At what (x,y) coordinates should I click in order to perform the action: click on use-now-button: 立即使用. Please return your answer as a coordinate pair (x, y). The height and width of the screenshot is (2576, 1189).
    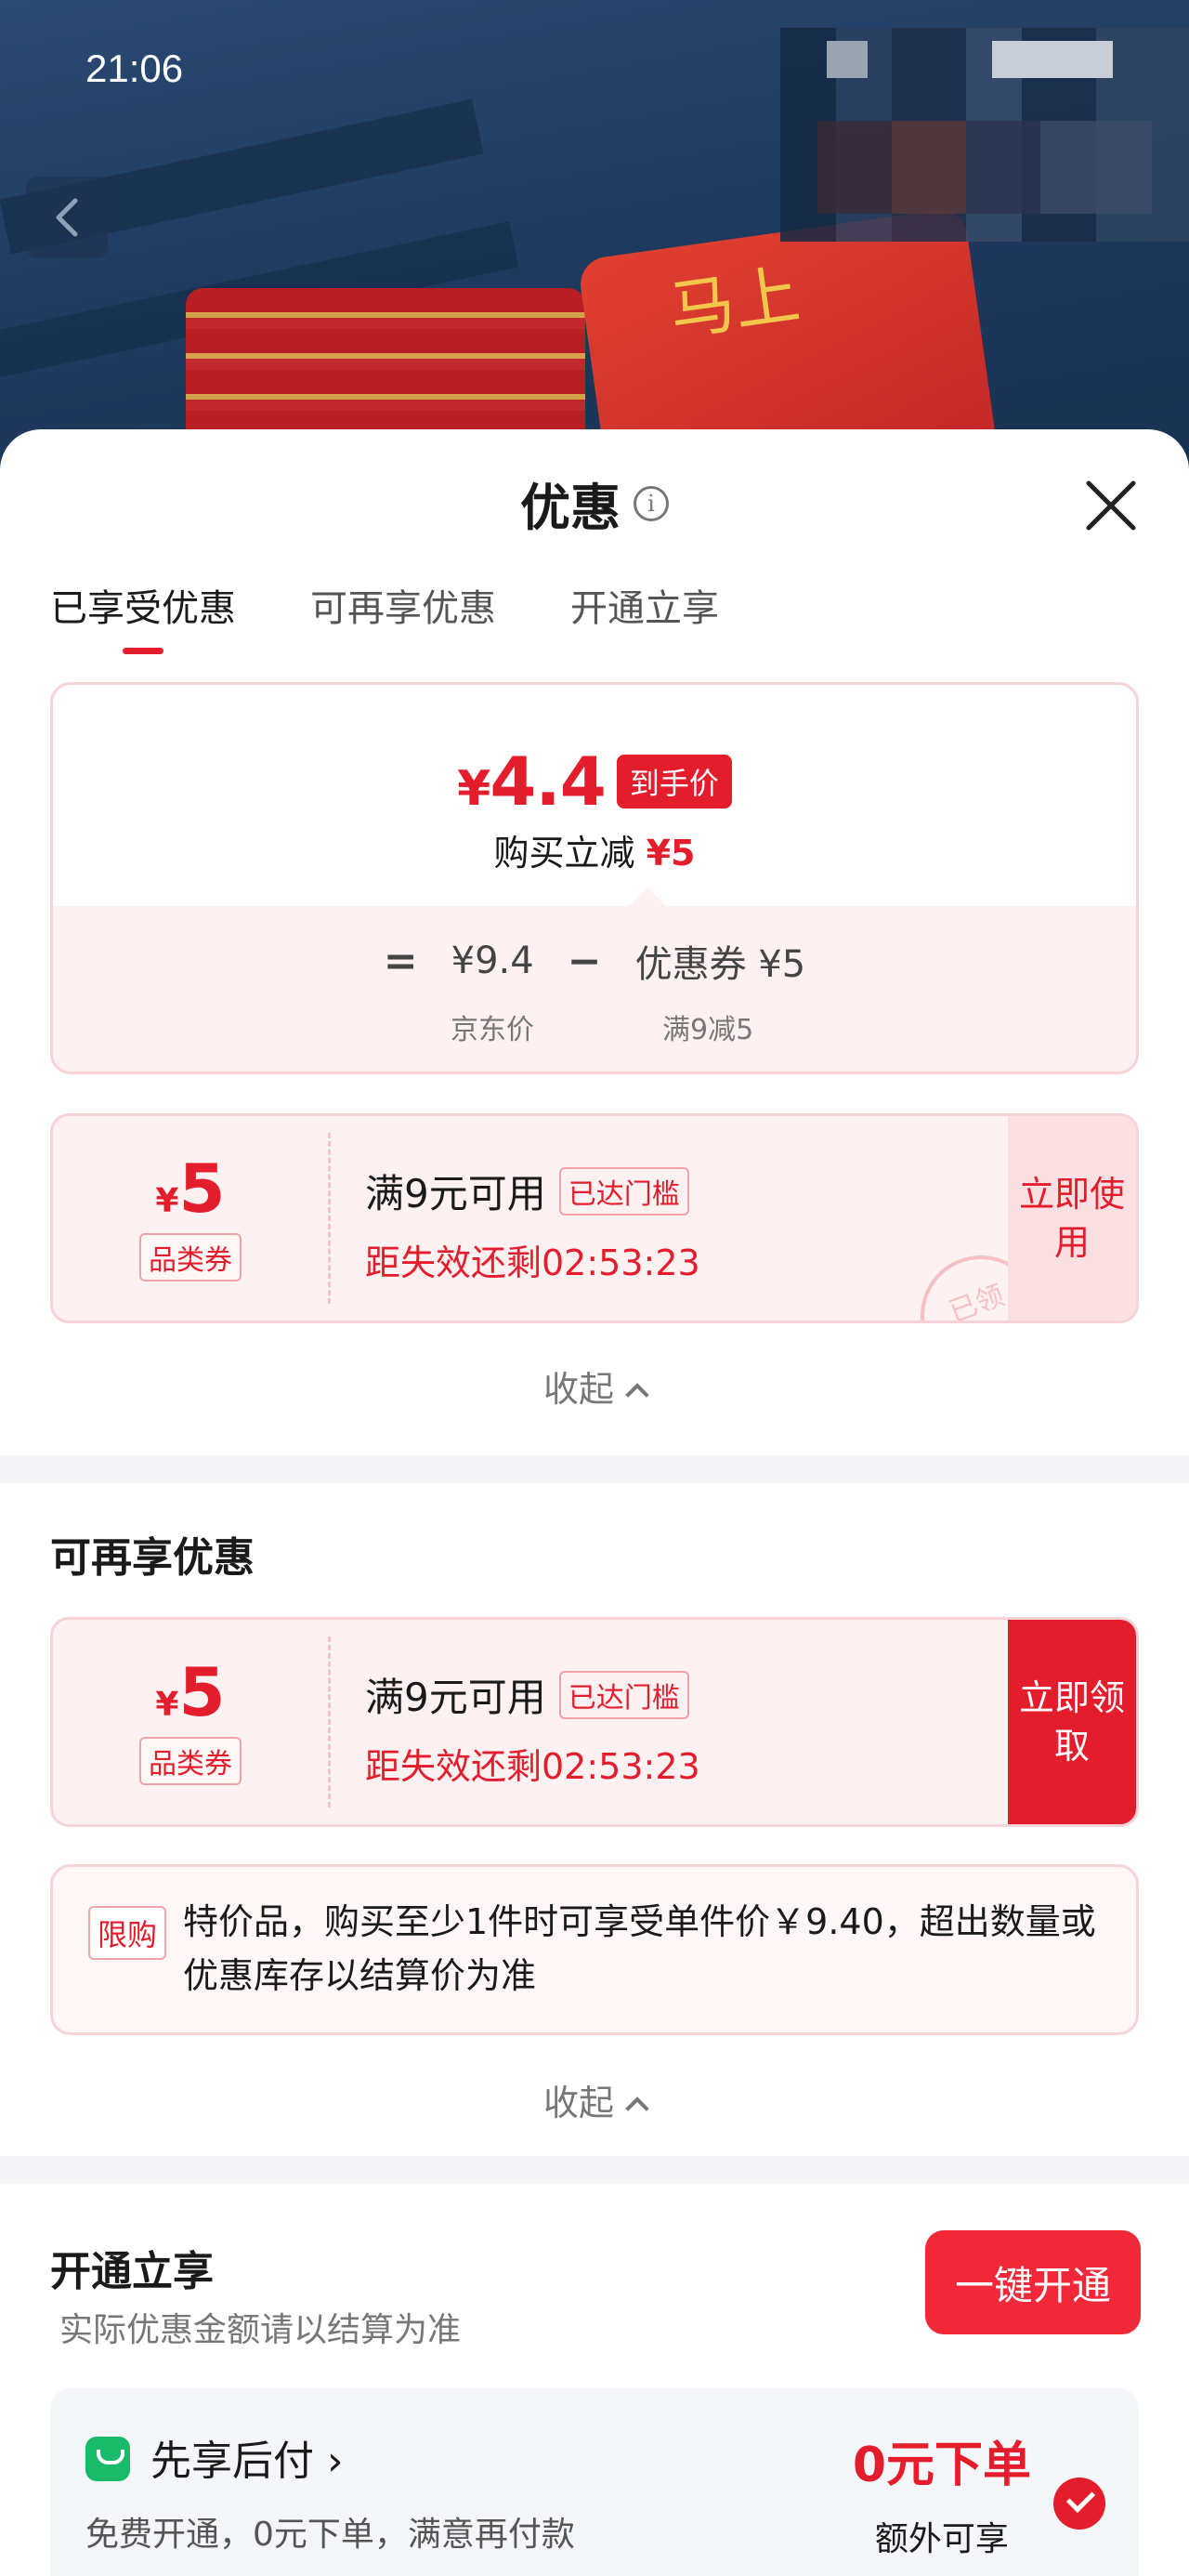
    Looking at the image, I should click on (1072, 1218).